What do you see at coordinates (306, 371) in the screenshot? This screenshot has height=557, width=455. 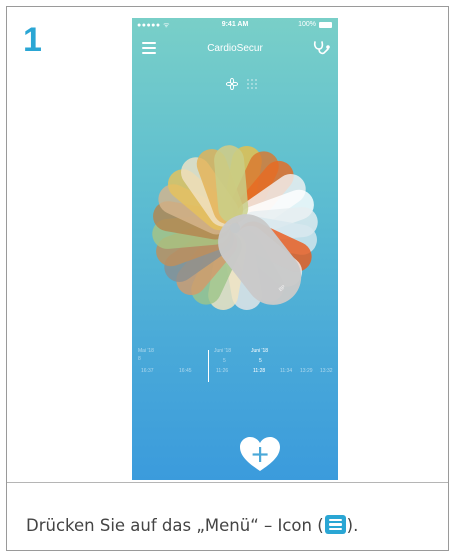 I see `timeline-time: 13:29` at bounding box center [306, 371].